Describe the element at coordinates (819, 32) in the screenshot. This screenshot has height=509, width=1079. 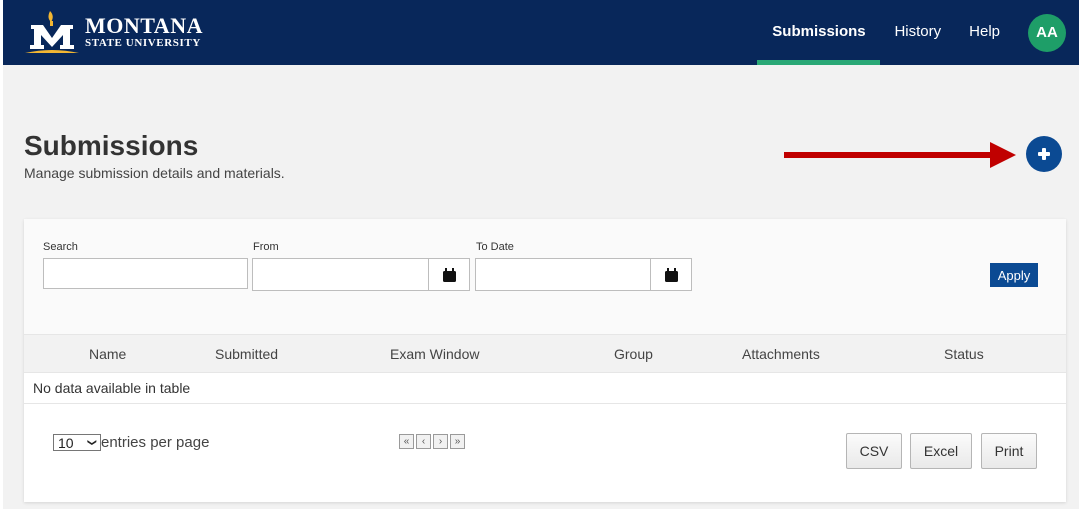
I see `nav-submissions: Submissions` at that location.